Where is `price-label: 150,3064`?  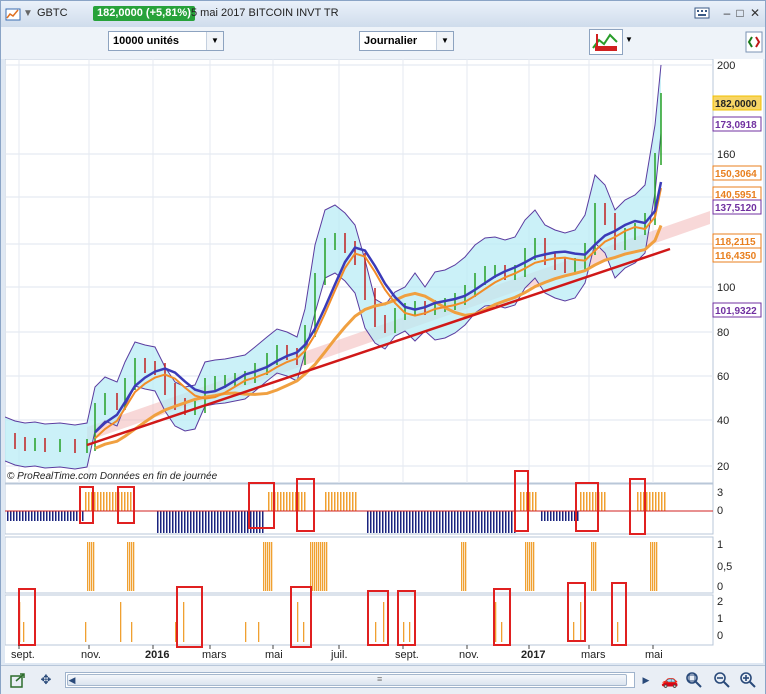
price-label: 150,3064 is located at coordinates (736, 174).